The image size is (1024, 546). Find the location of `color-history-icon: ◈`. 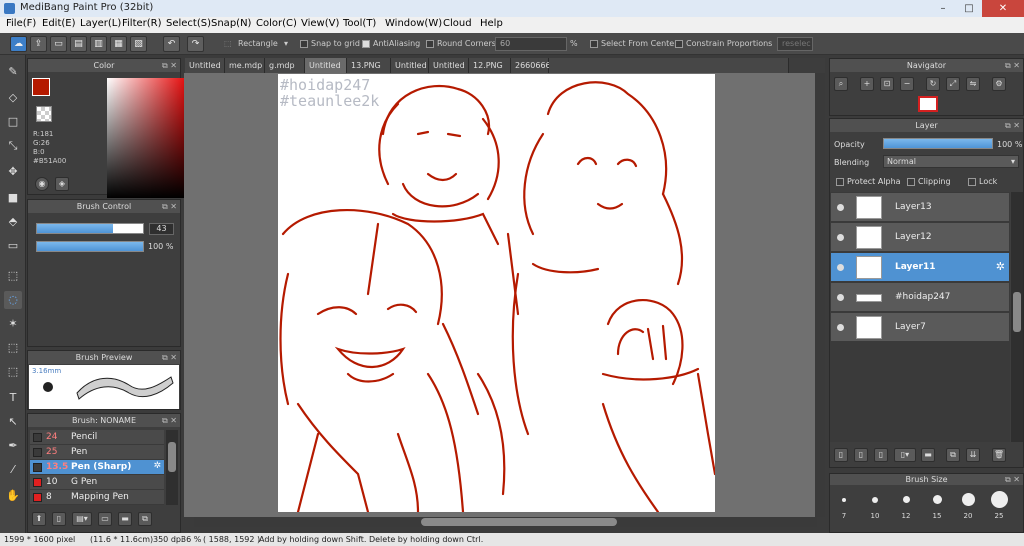

color-history-icon: ◈ is located at coordinates (62, 184).